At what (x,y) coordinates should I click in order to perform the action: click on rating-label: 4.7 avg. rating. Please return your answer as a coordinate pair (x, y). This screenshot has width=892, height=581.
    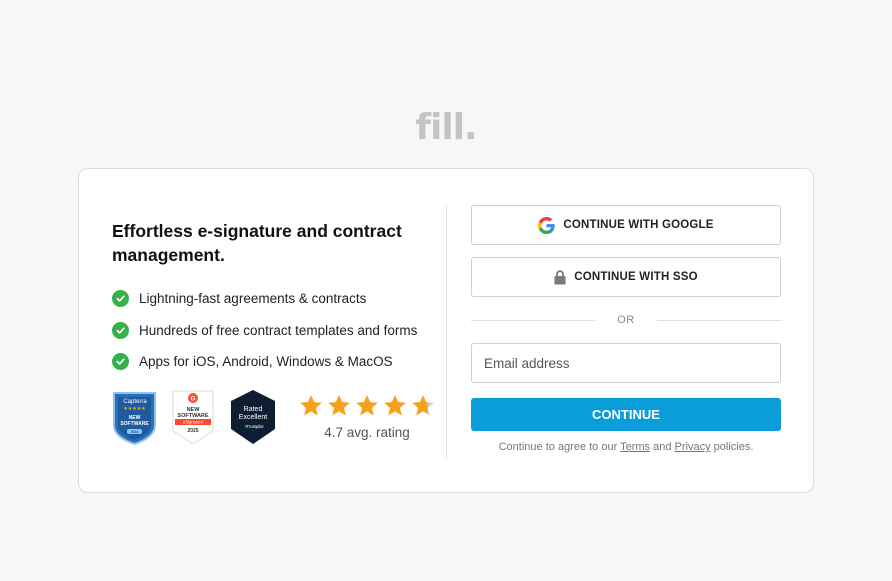
    Looking at the image, I should click on (367, 432).